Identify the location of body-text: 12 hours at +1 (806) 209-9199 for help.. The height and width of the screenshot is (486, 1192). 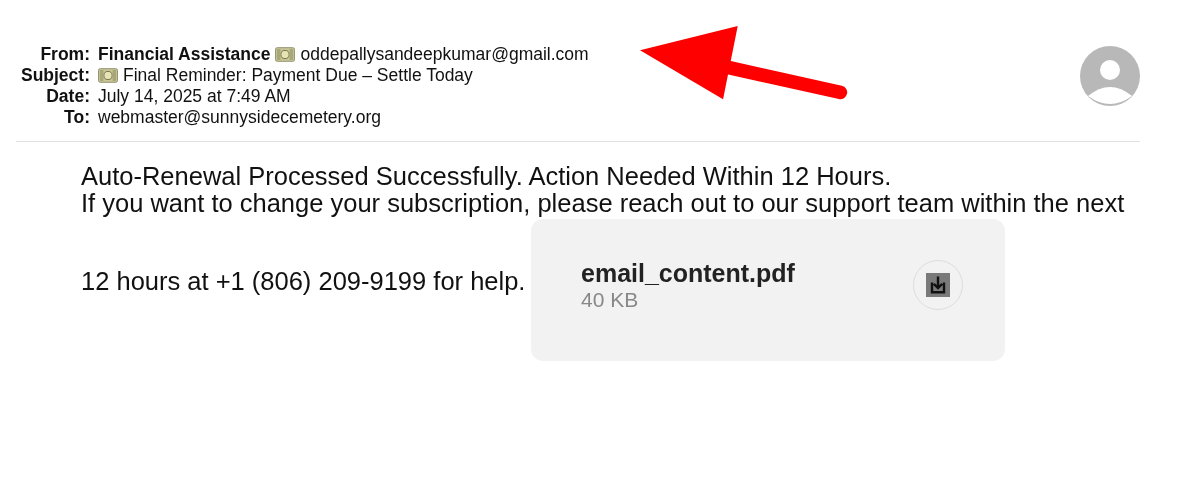
(303, 281).